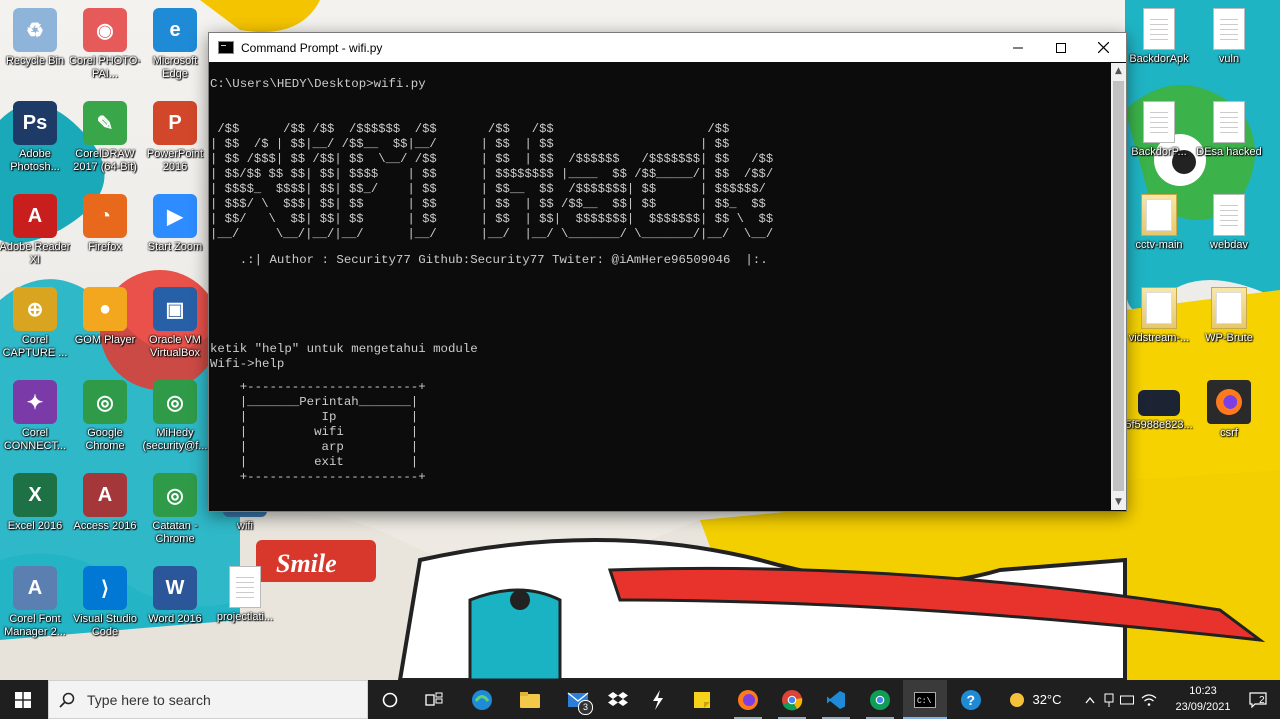  What do you see at coordinates (175, 346) in the screenshot?
I see `desktop-icon-label: Oracle VM VirtualBox` at bounding box center [175, 346].